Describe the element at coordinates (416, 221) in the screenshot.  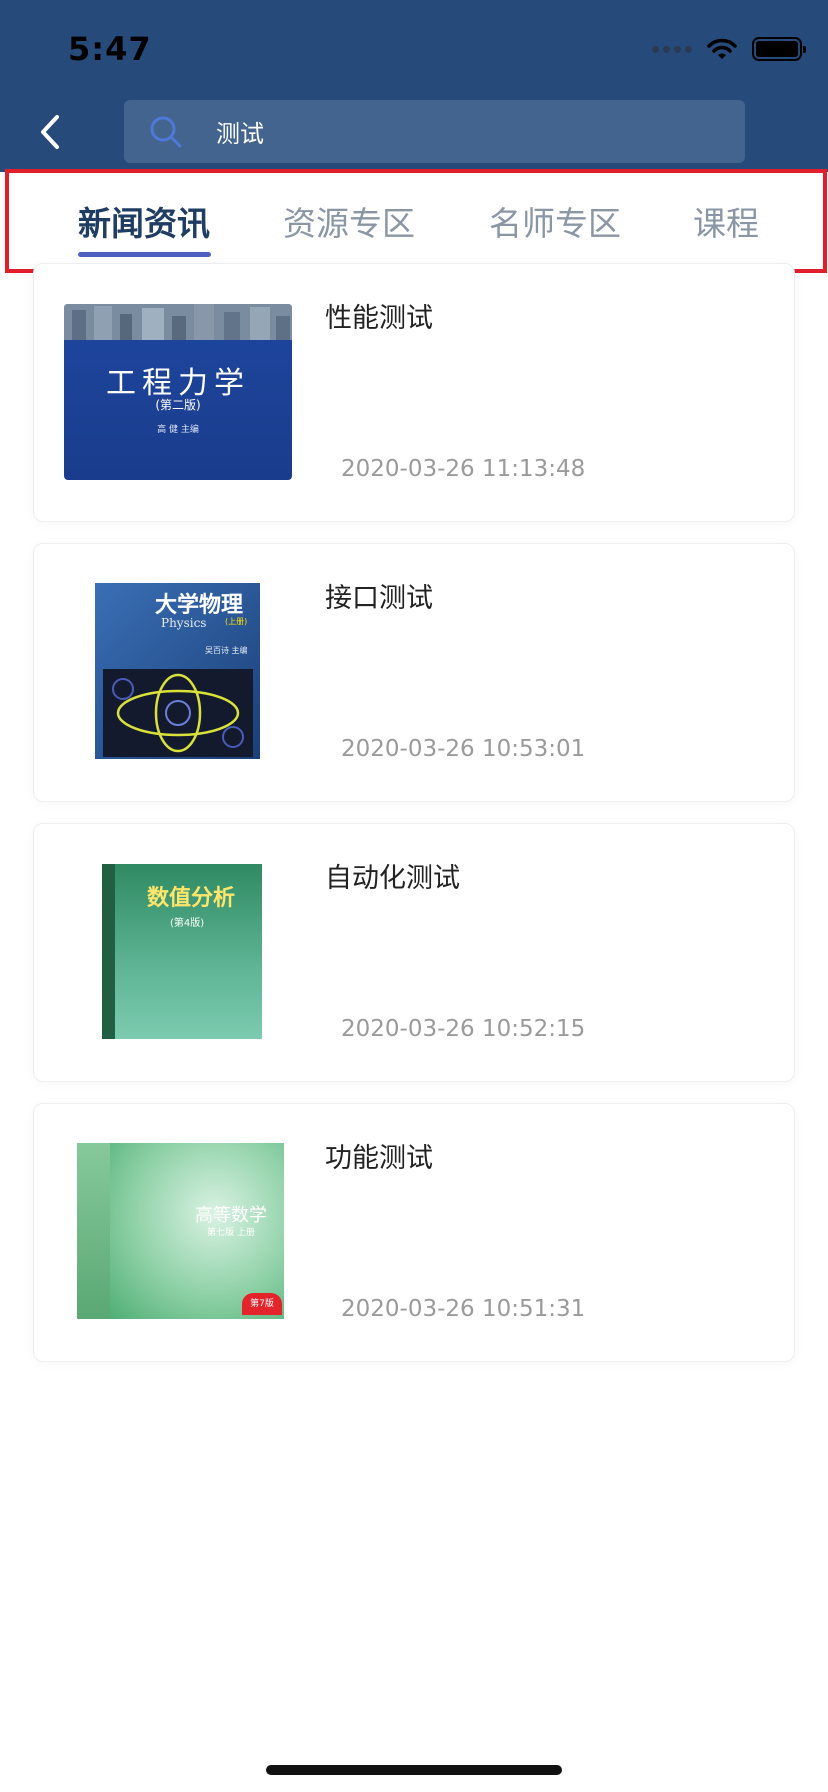
I see `category-tabs: 新闻资讯 资源专区 名师专区 课程` at that location.